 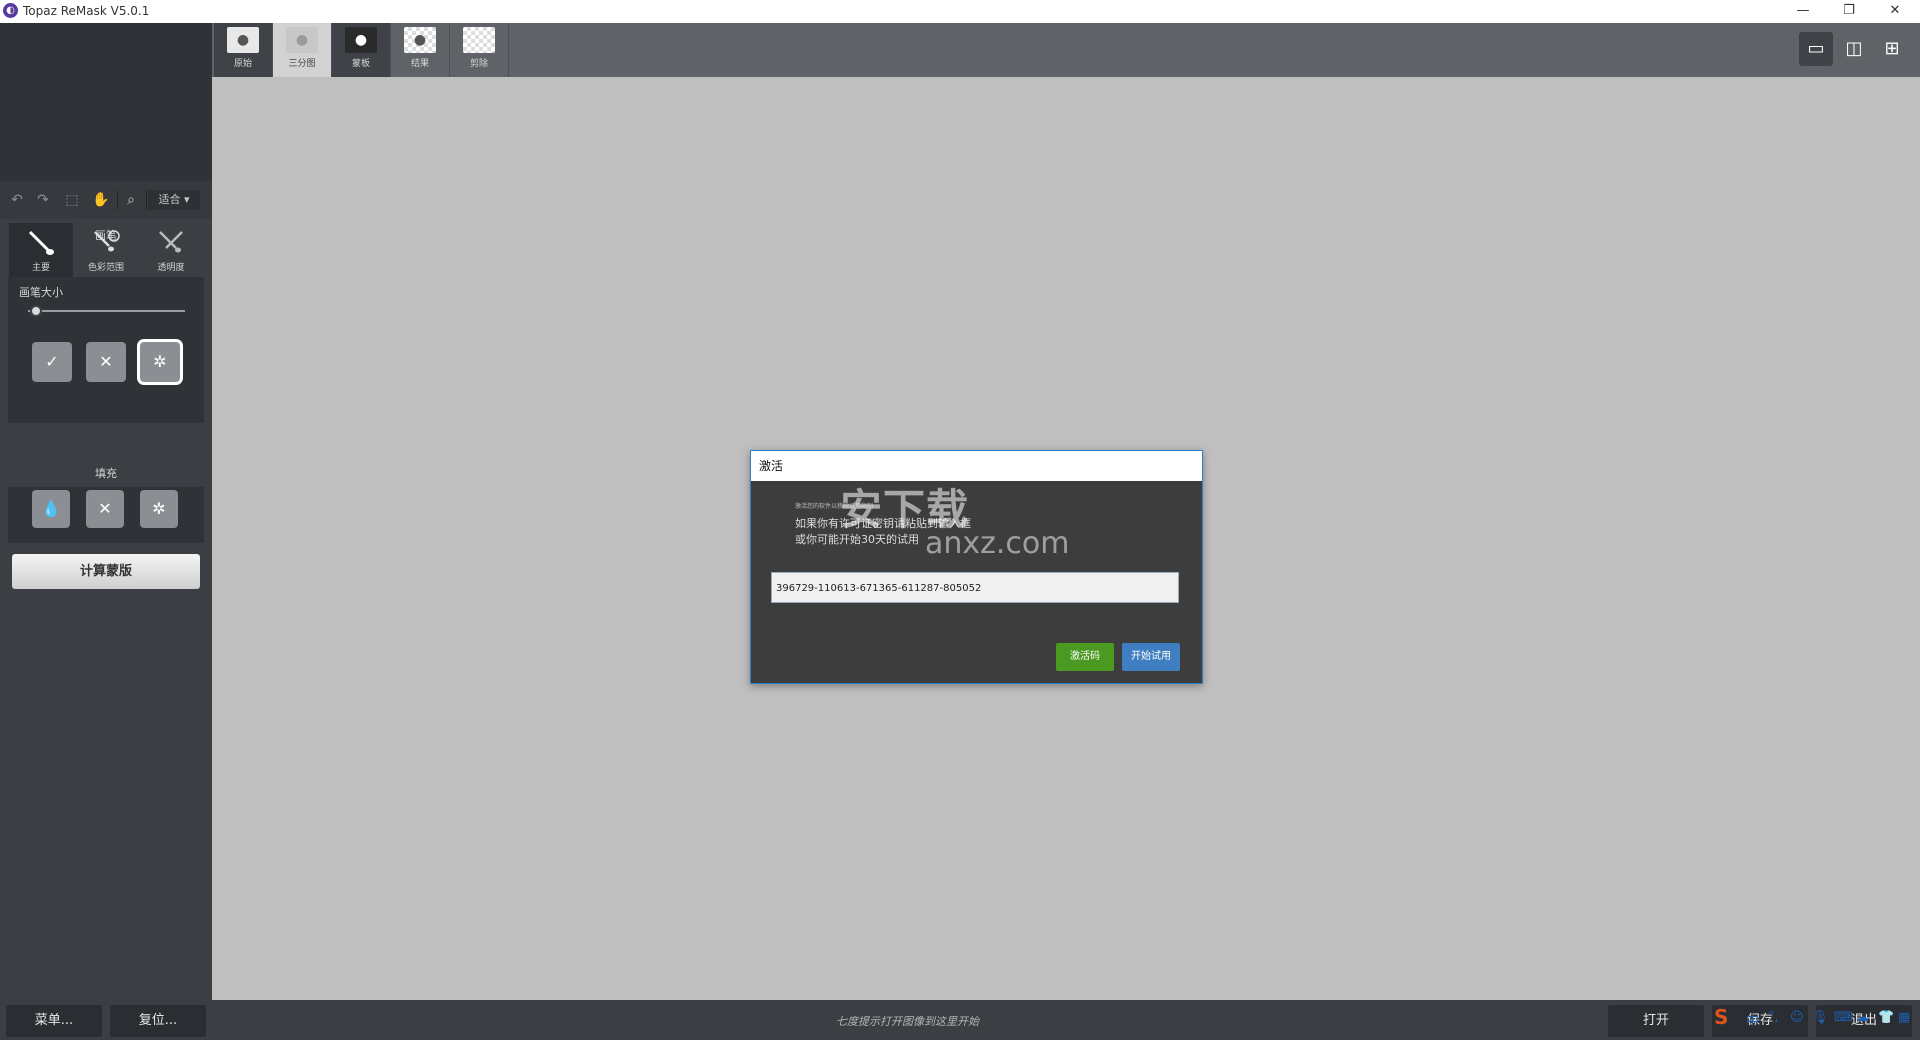 What do you see at coordinates (41, 292) in the screenshot?
I see `brush-size-label: 画笔大小` at bounding box center [41, 292].